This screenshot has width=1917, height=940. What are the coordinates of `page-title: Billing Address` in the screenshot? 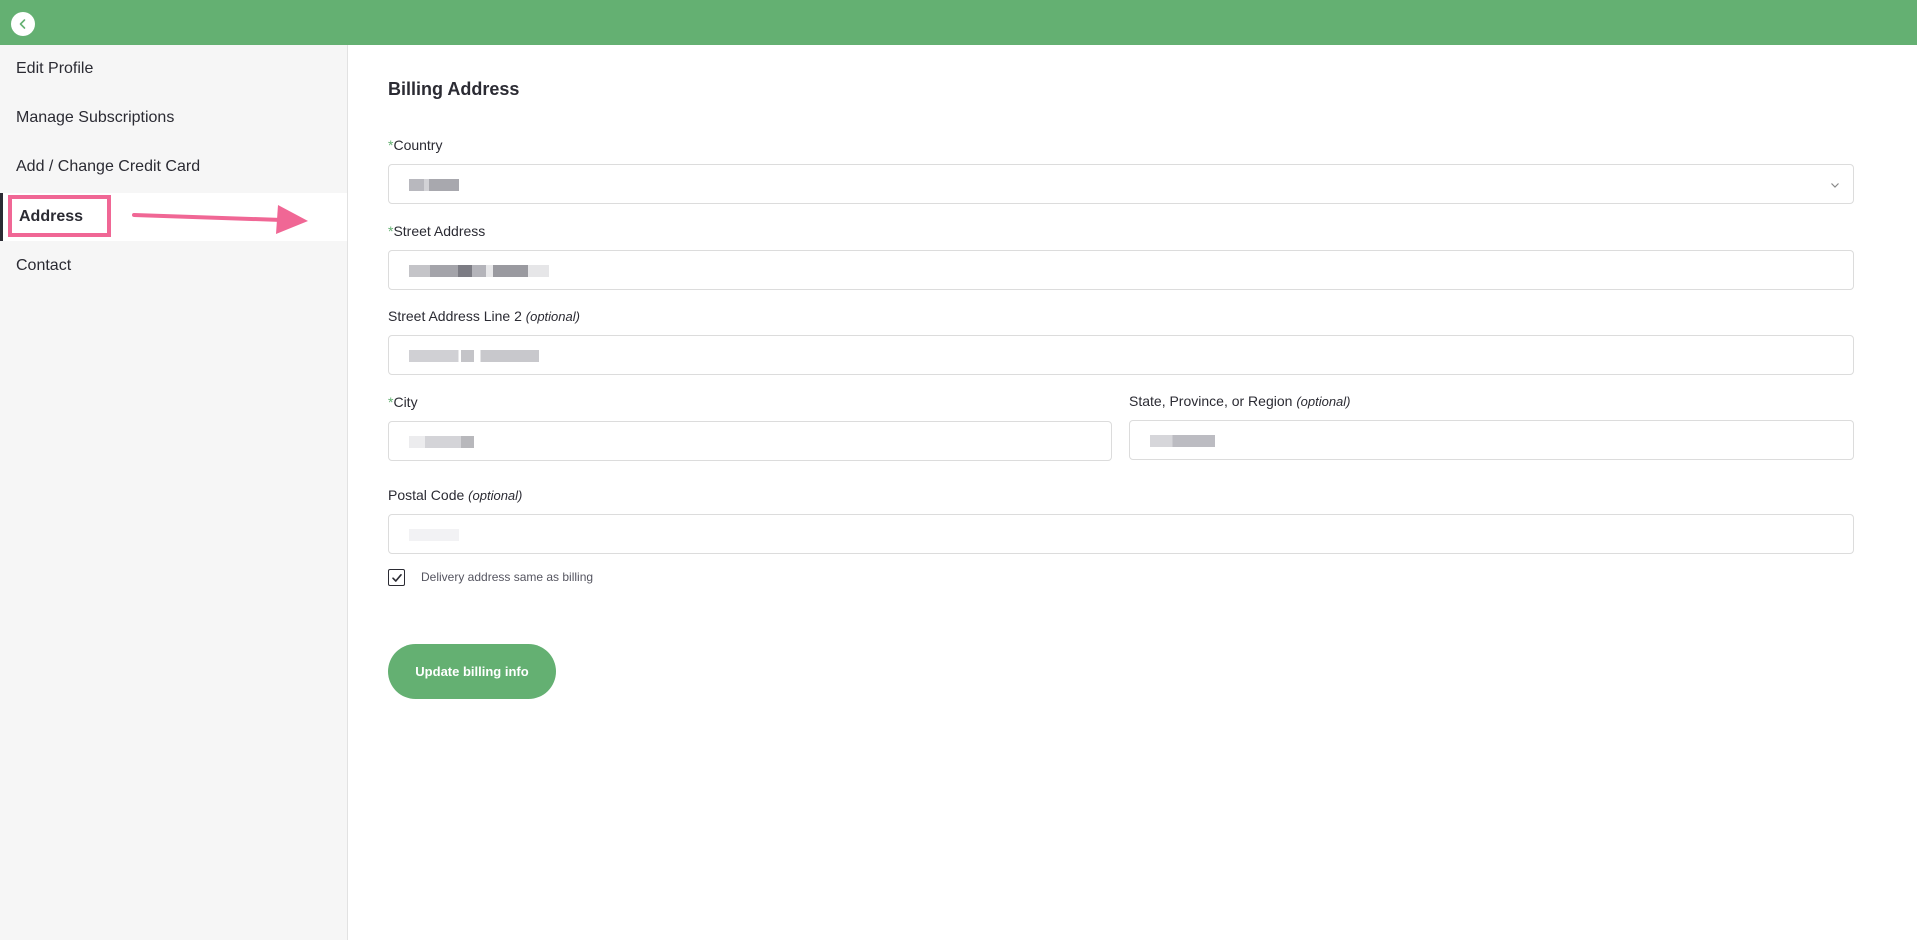 It's located at (454, 89).